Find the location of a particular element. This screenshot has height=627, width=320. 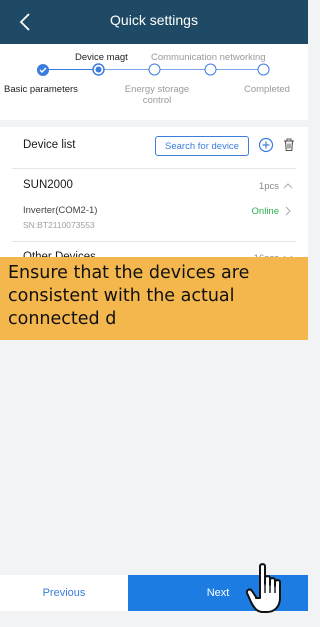

chevron-right-icon is located at coordinates (288, 211).